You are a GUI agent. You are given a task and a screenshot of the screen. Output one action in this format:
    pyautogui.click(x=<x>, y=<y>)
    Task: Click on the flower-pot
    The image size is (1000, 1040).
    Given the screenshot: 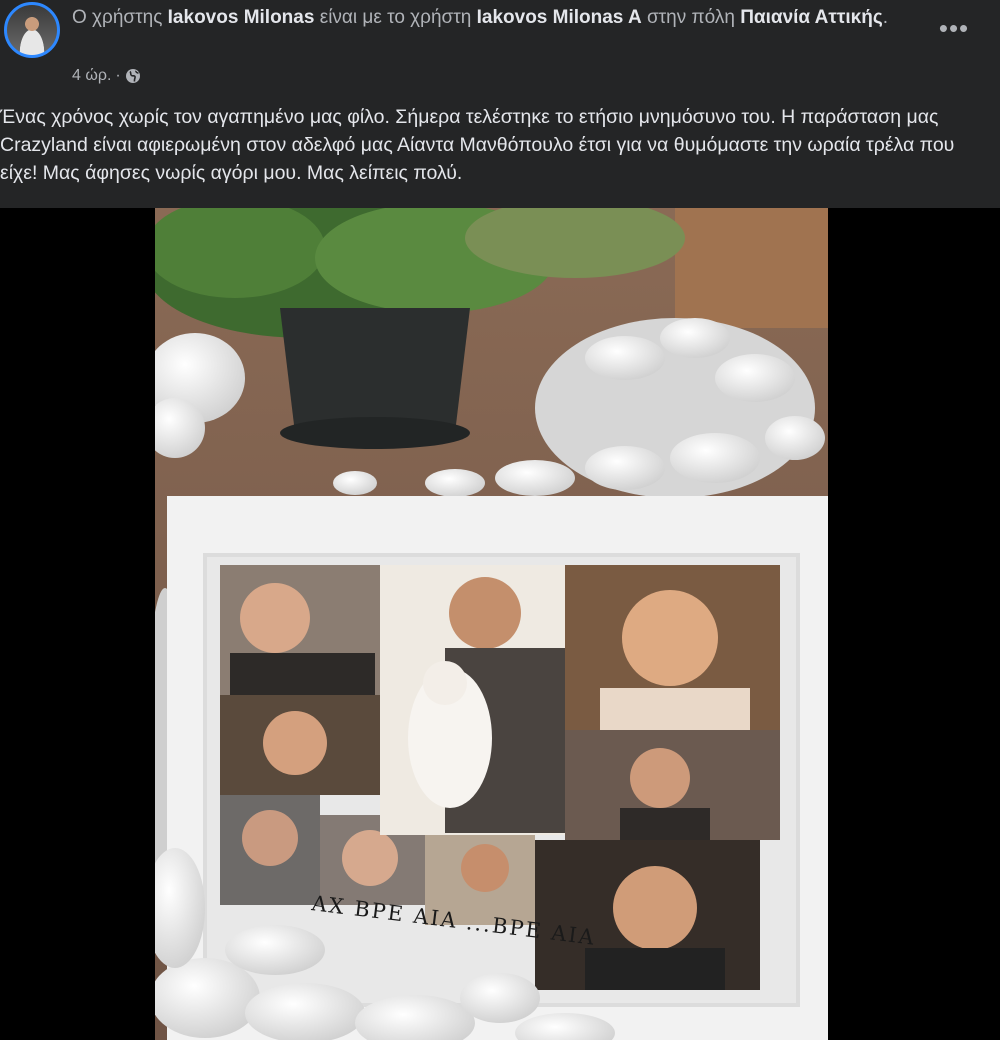 What is the action you would take?
    pyautogui.click(x=375, y=370)
    